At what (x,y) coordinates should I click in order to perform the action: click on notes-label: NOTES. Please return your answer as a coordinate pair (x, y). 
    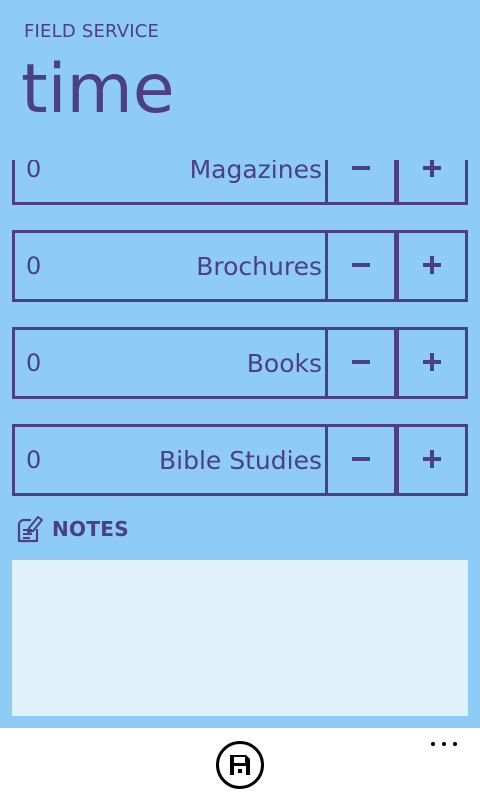
    Looking at the image, I should click on (90, 529).